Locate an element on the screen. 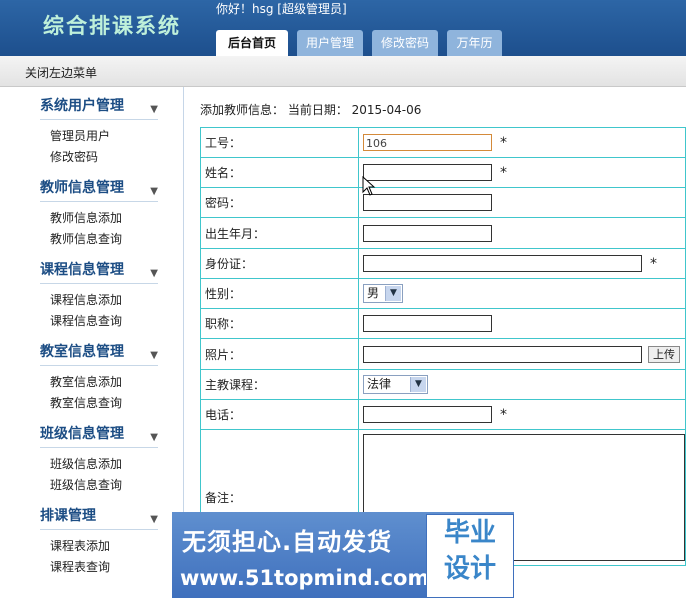 This screenshot has height=598, width=686. app-logo: 综合排课系统 is located at coordinates (112, 25).